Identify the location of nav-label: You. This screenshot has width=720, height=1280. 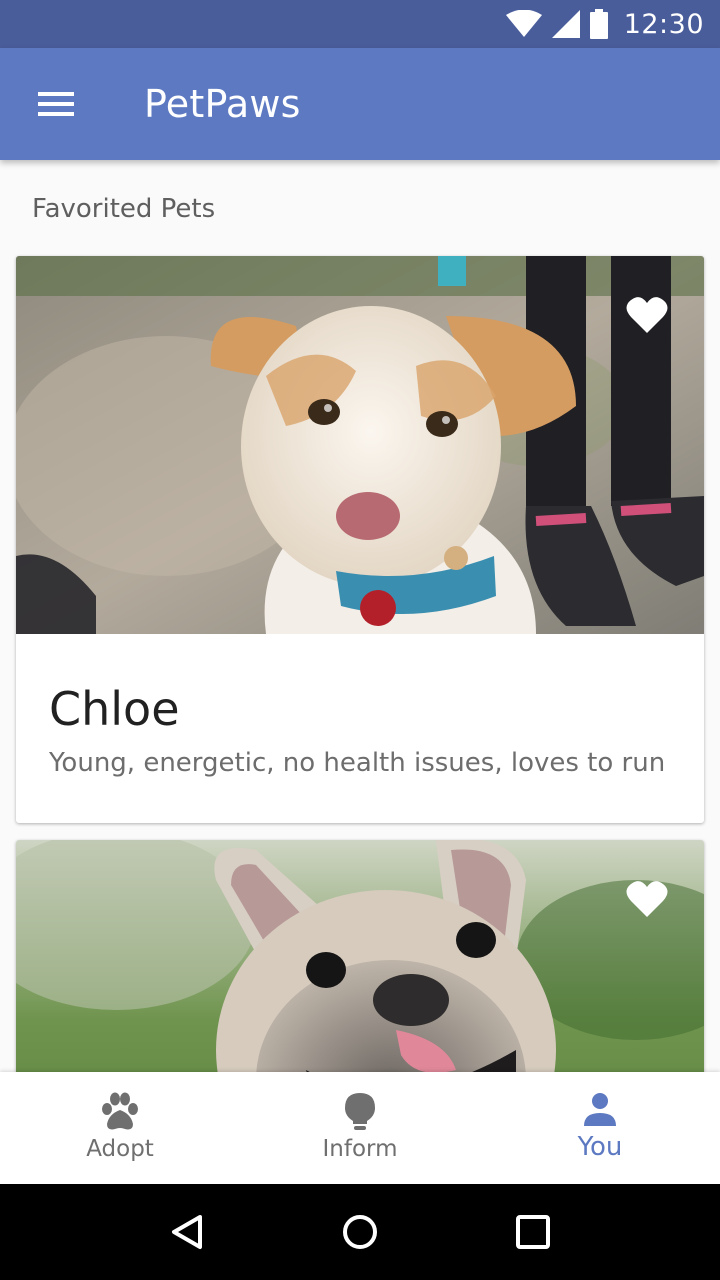
(600, 1147).